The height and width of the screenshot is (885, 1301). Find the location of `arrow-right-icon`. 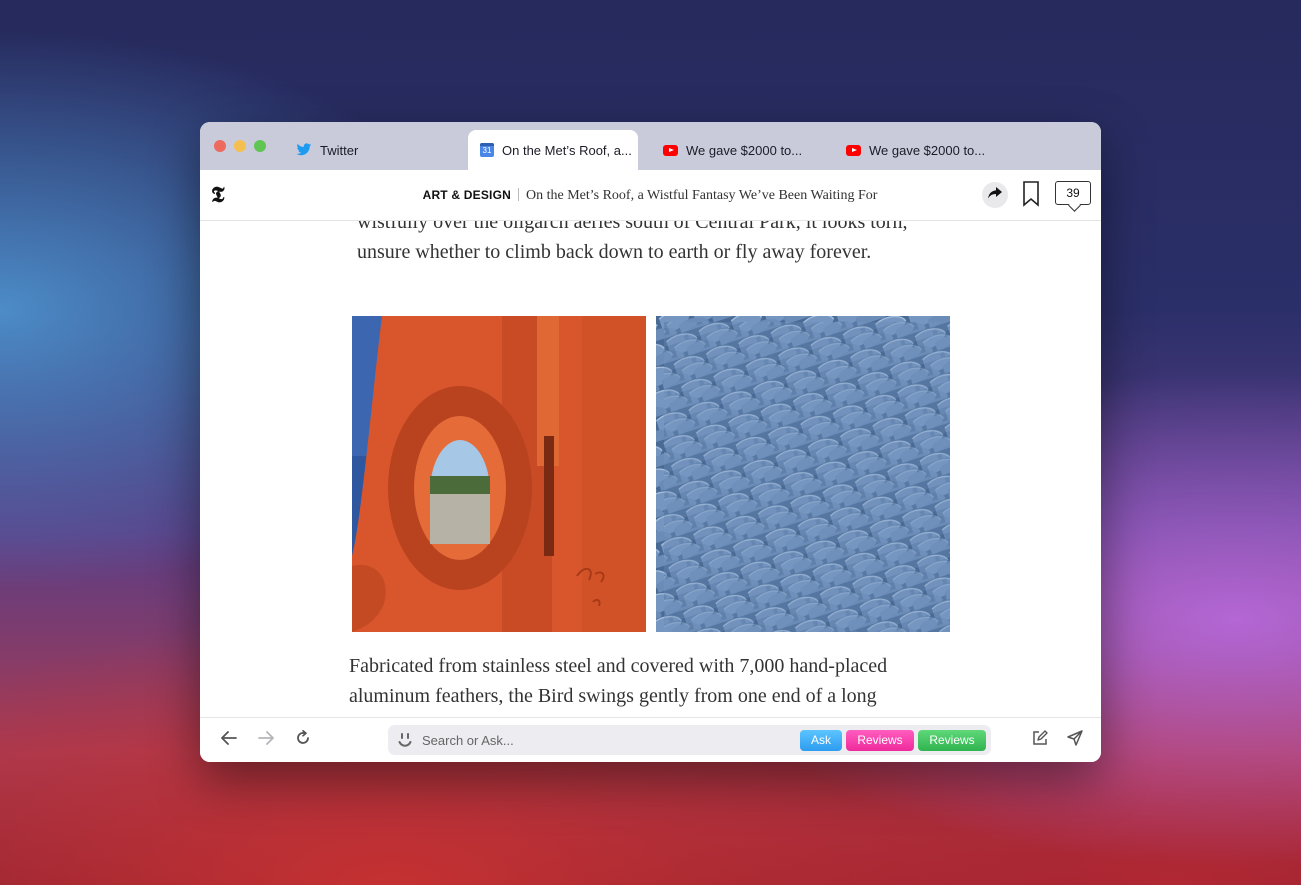

arrow-right-icon is located at coordinates (266, 740).